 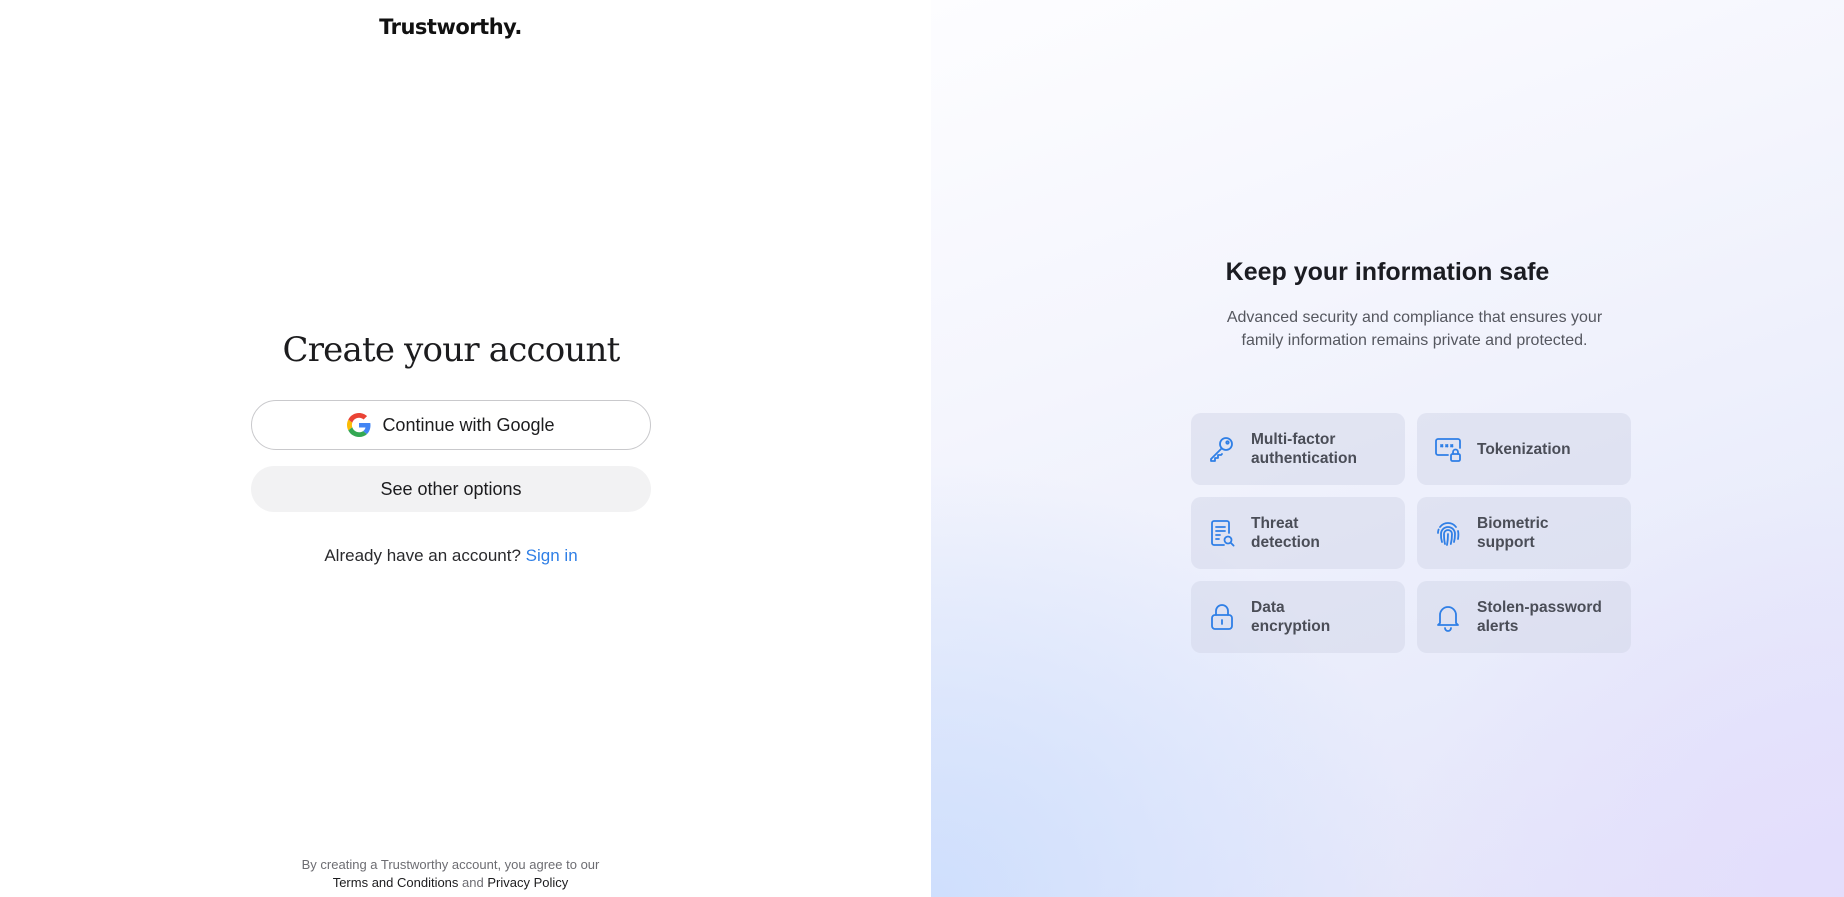 What do you see at coordinates (1448, 619) in the screenshot?
I see `bell-icon` at bounding box center [1448, 619].